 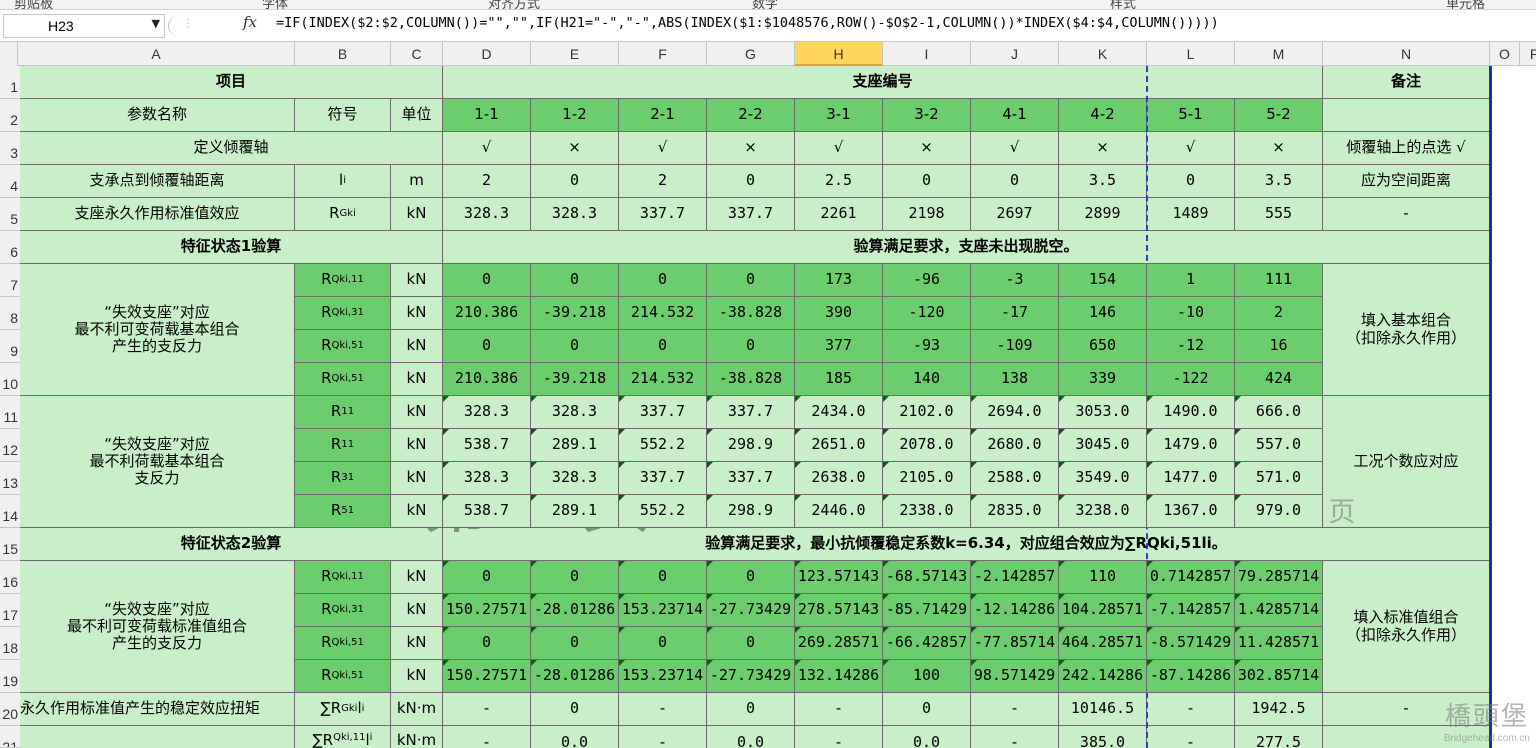 What do you see at coordinates (839, 643) in the screenshot?
I see `value-cell: 269.28571` at bounding box center [839, 643].